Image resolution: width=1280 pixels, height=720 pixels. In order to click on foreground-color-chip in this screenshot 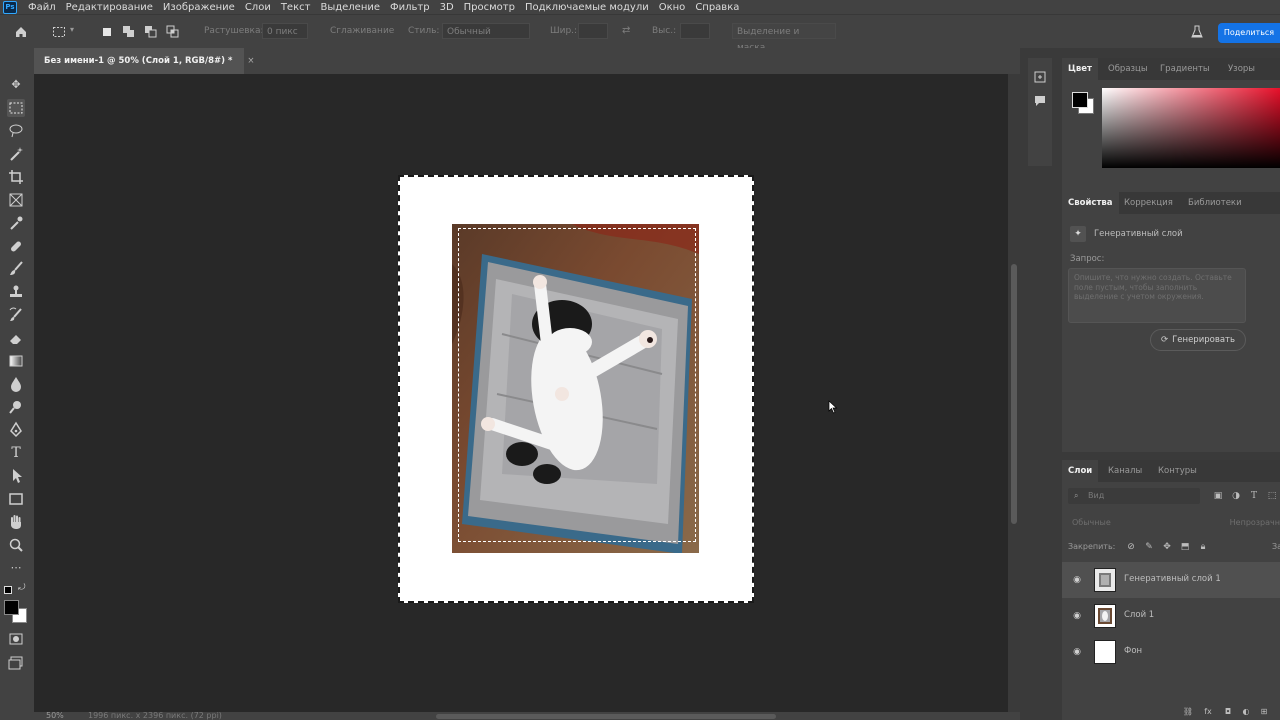, I will do `click(1080, 100)`.